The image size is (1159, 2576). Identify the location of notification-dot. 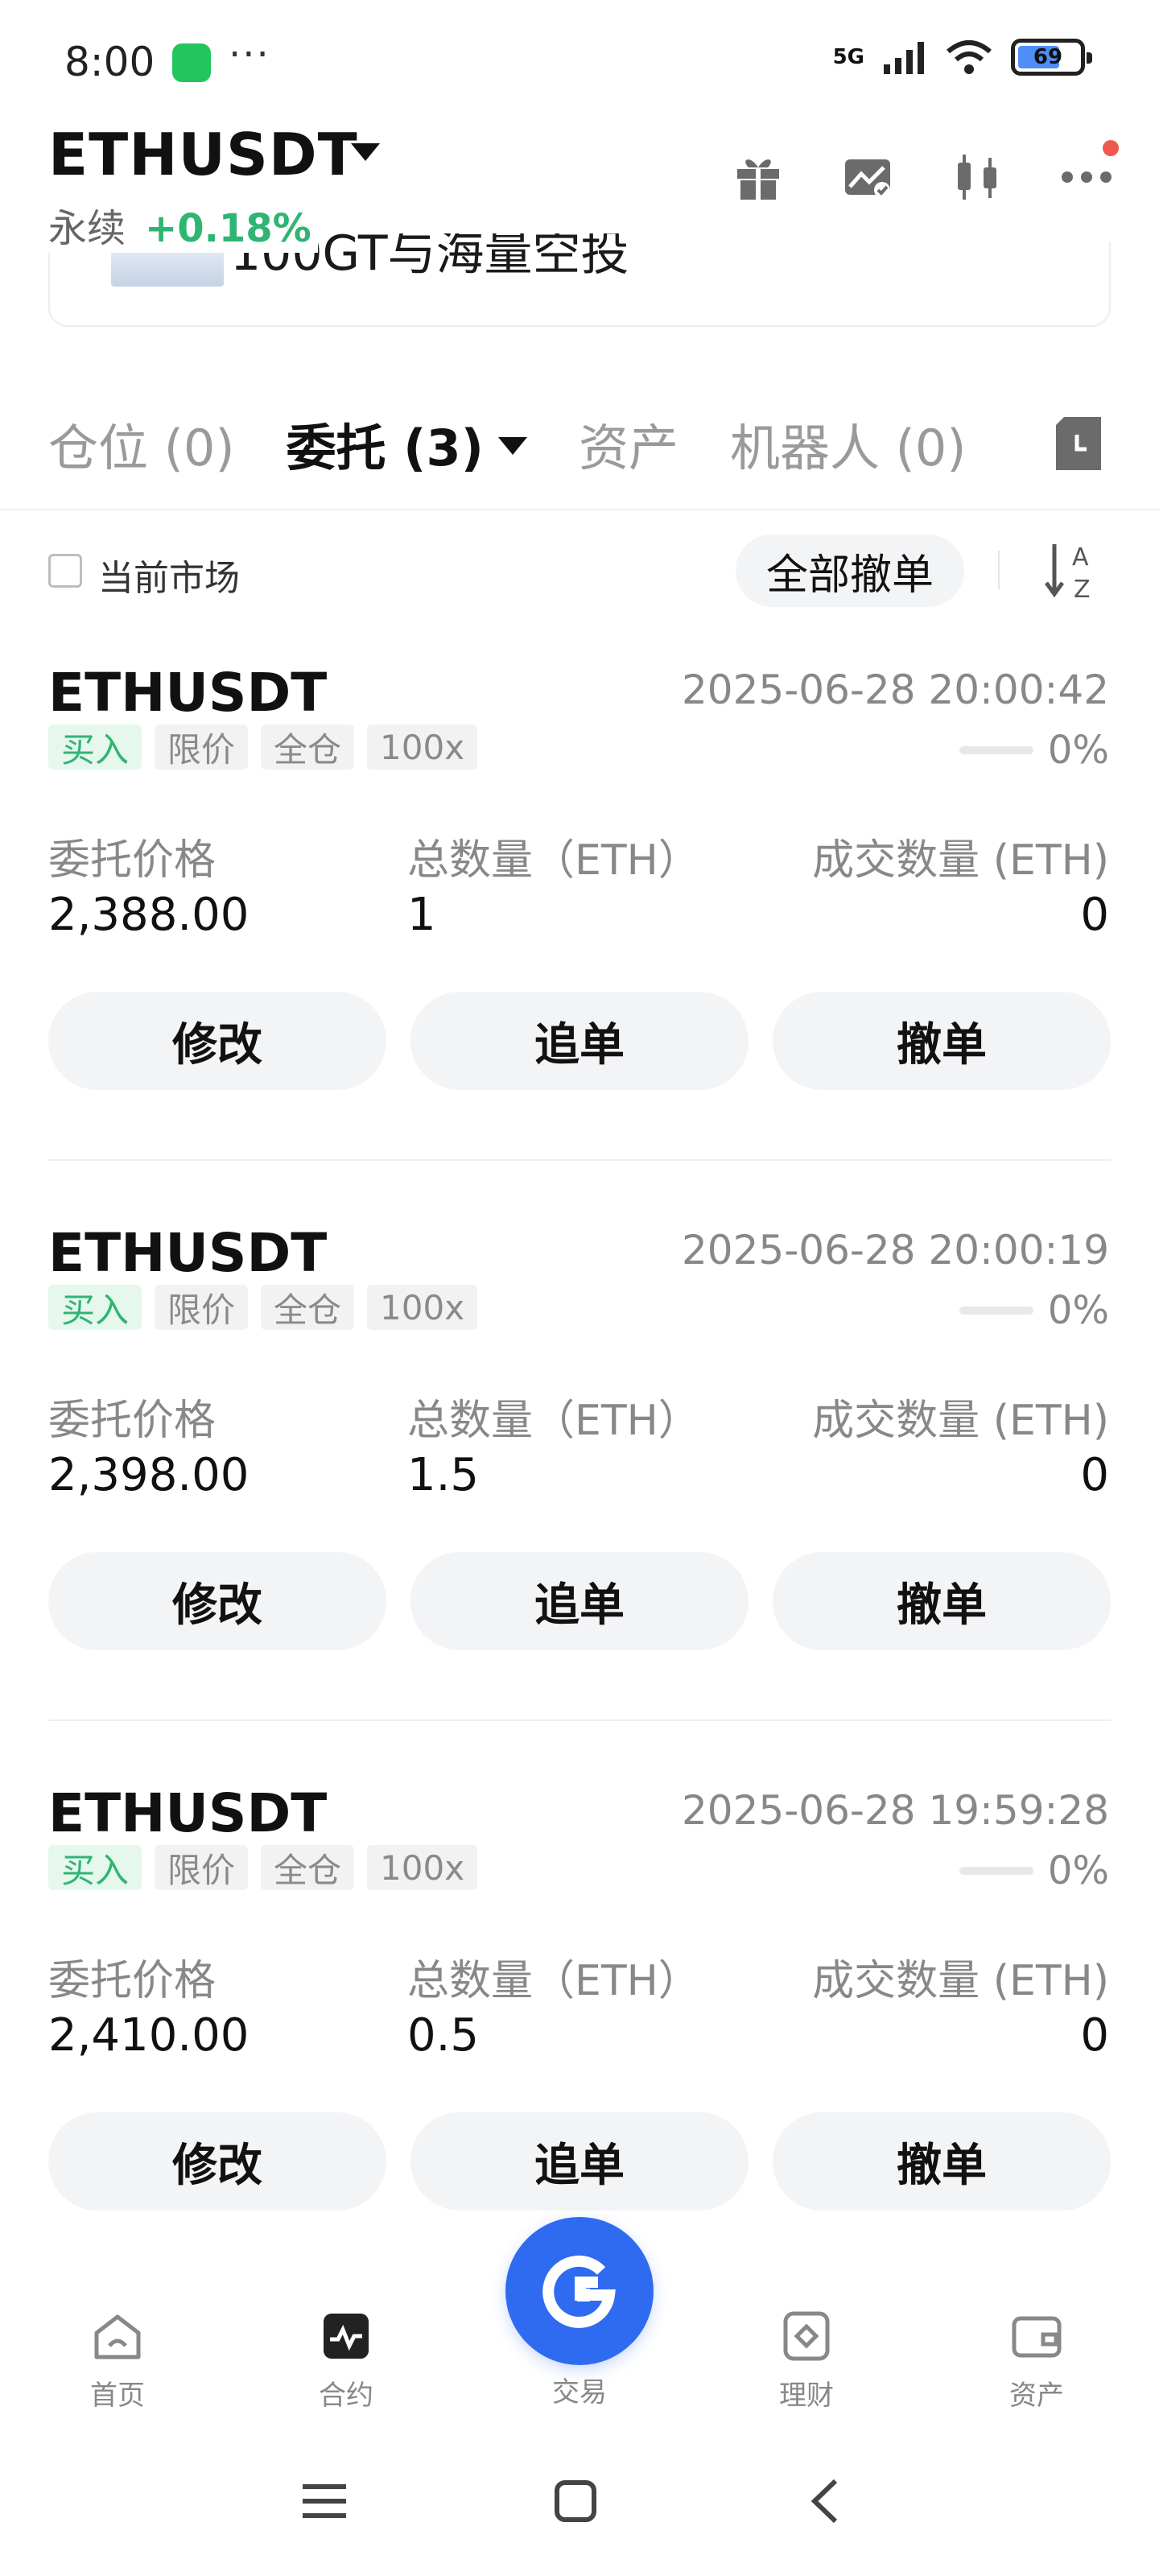
(1111, 148).